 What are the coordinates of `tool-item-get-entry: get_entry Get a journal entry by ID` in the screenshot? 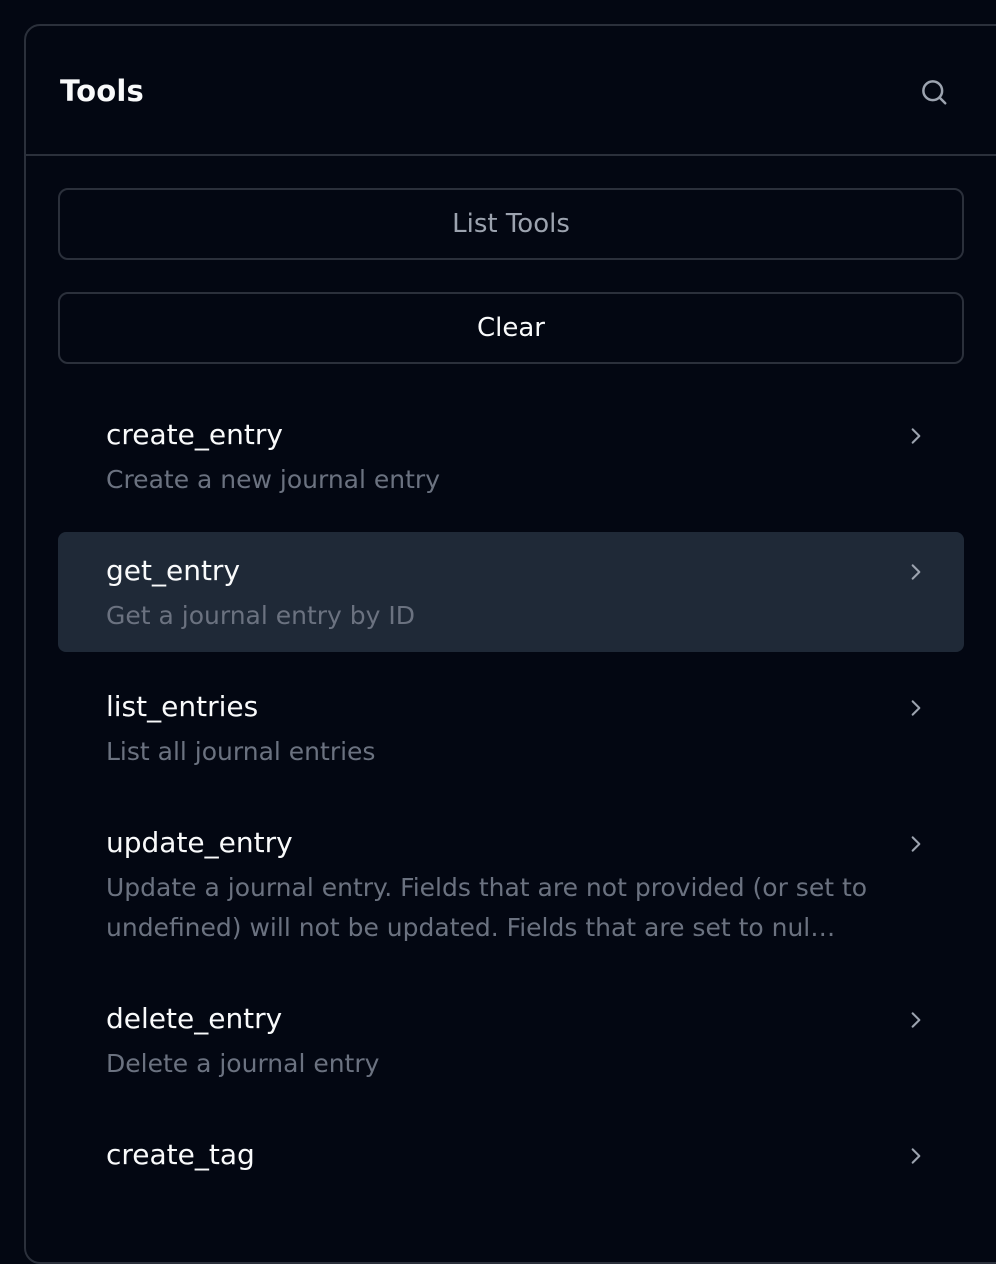 It's located at (511, 592).